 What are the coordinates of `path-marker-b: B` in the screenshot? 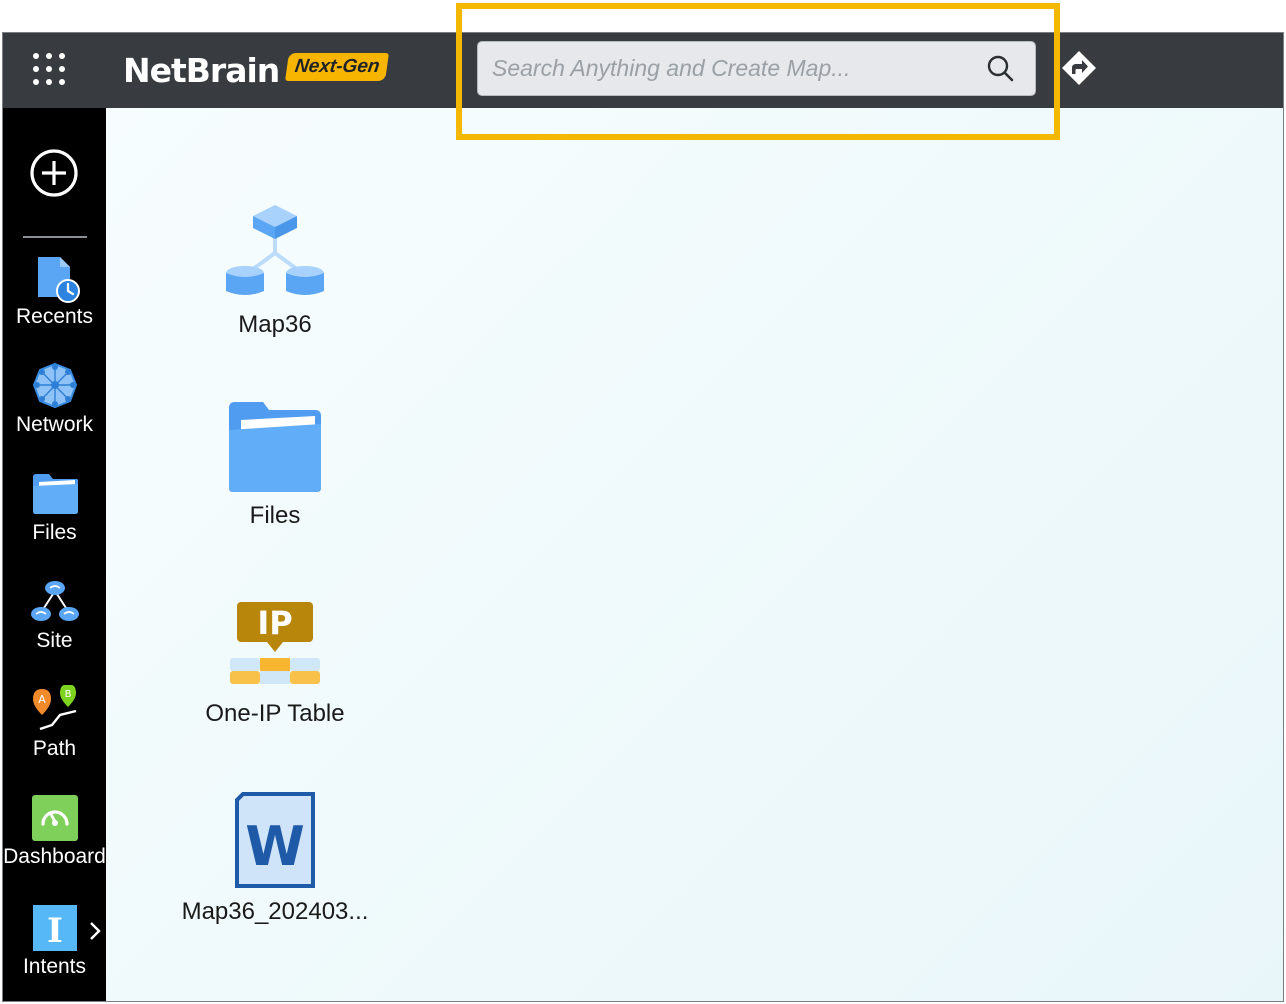 It's located at (67, 694).